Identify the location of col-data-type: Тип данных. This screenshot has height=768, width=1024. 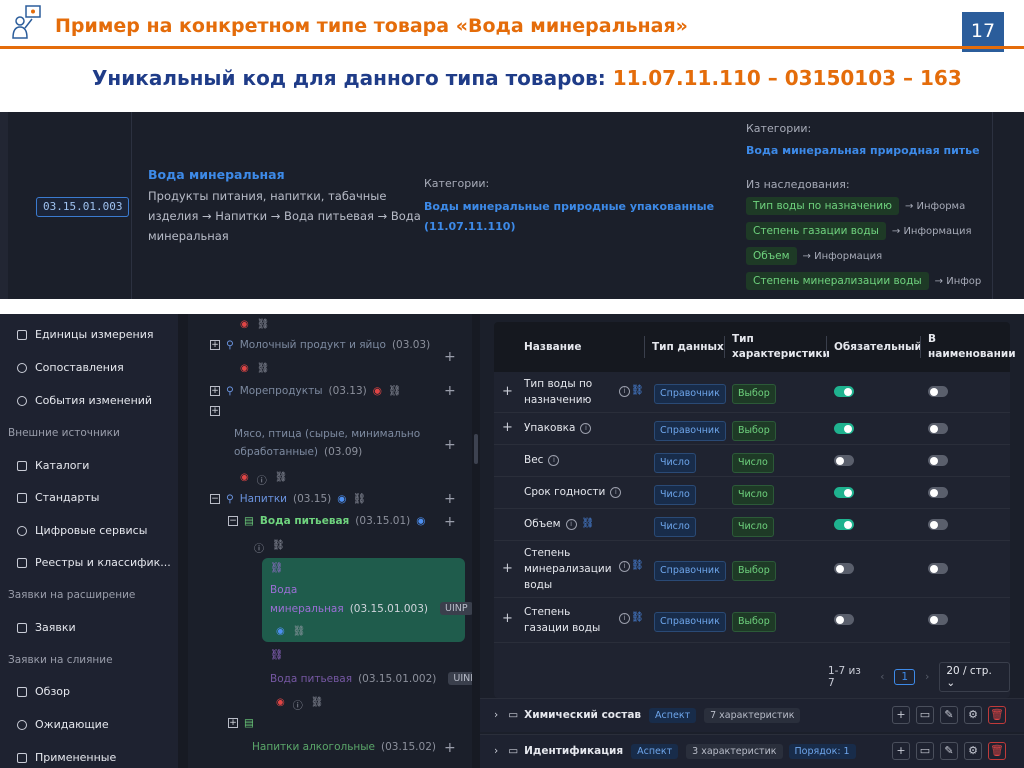
(692, 347).